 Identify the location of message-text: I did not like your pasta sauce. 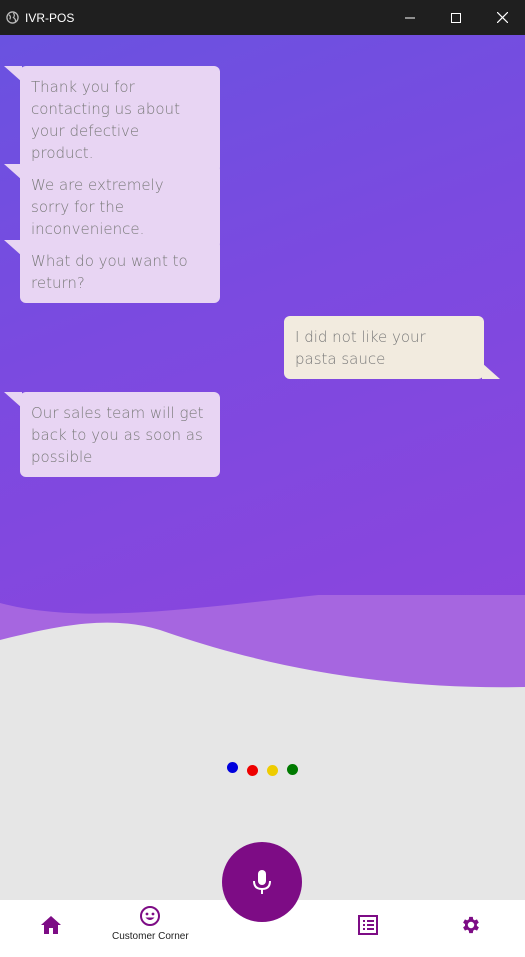
(360, 348).